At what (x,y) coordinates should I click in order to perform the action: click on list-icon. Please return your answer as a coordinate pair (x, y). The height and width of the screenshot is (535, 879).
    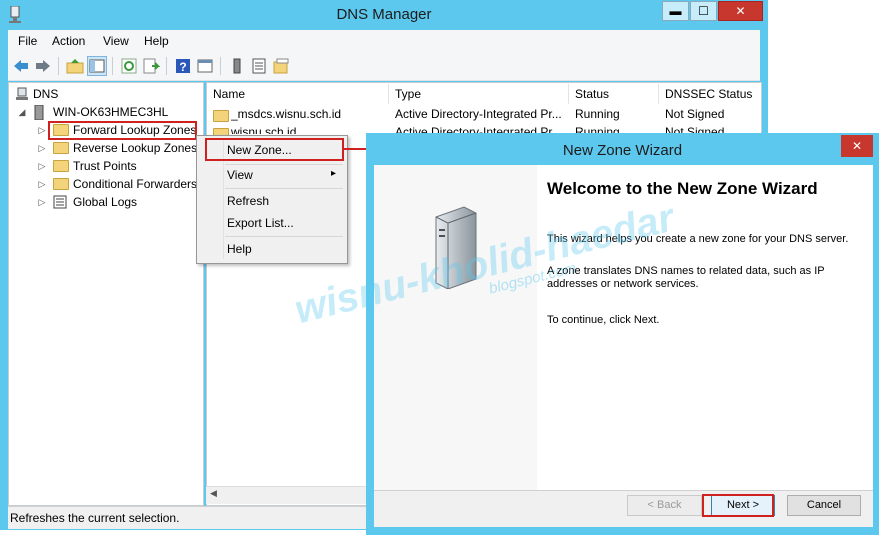
    Looking at the image, I should click on (259, 66).